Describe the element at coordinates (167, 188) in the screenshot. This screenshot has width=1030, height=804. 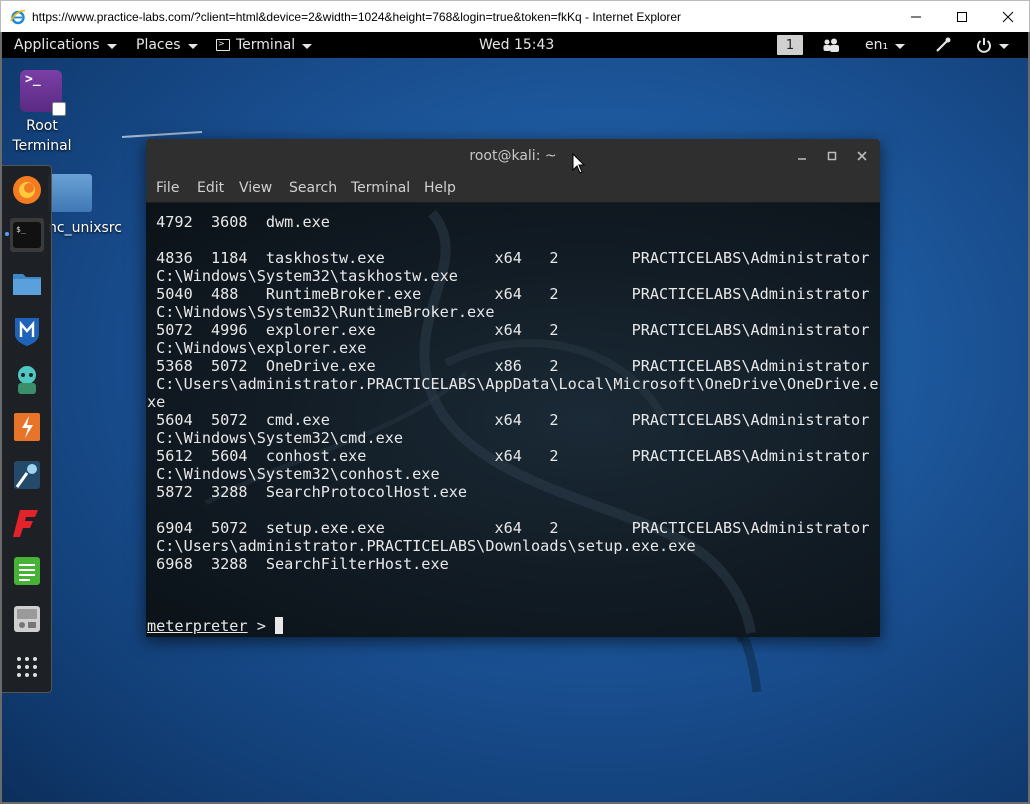
I see `menu-file: File` at that location.